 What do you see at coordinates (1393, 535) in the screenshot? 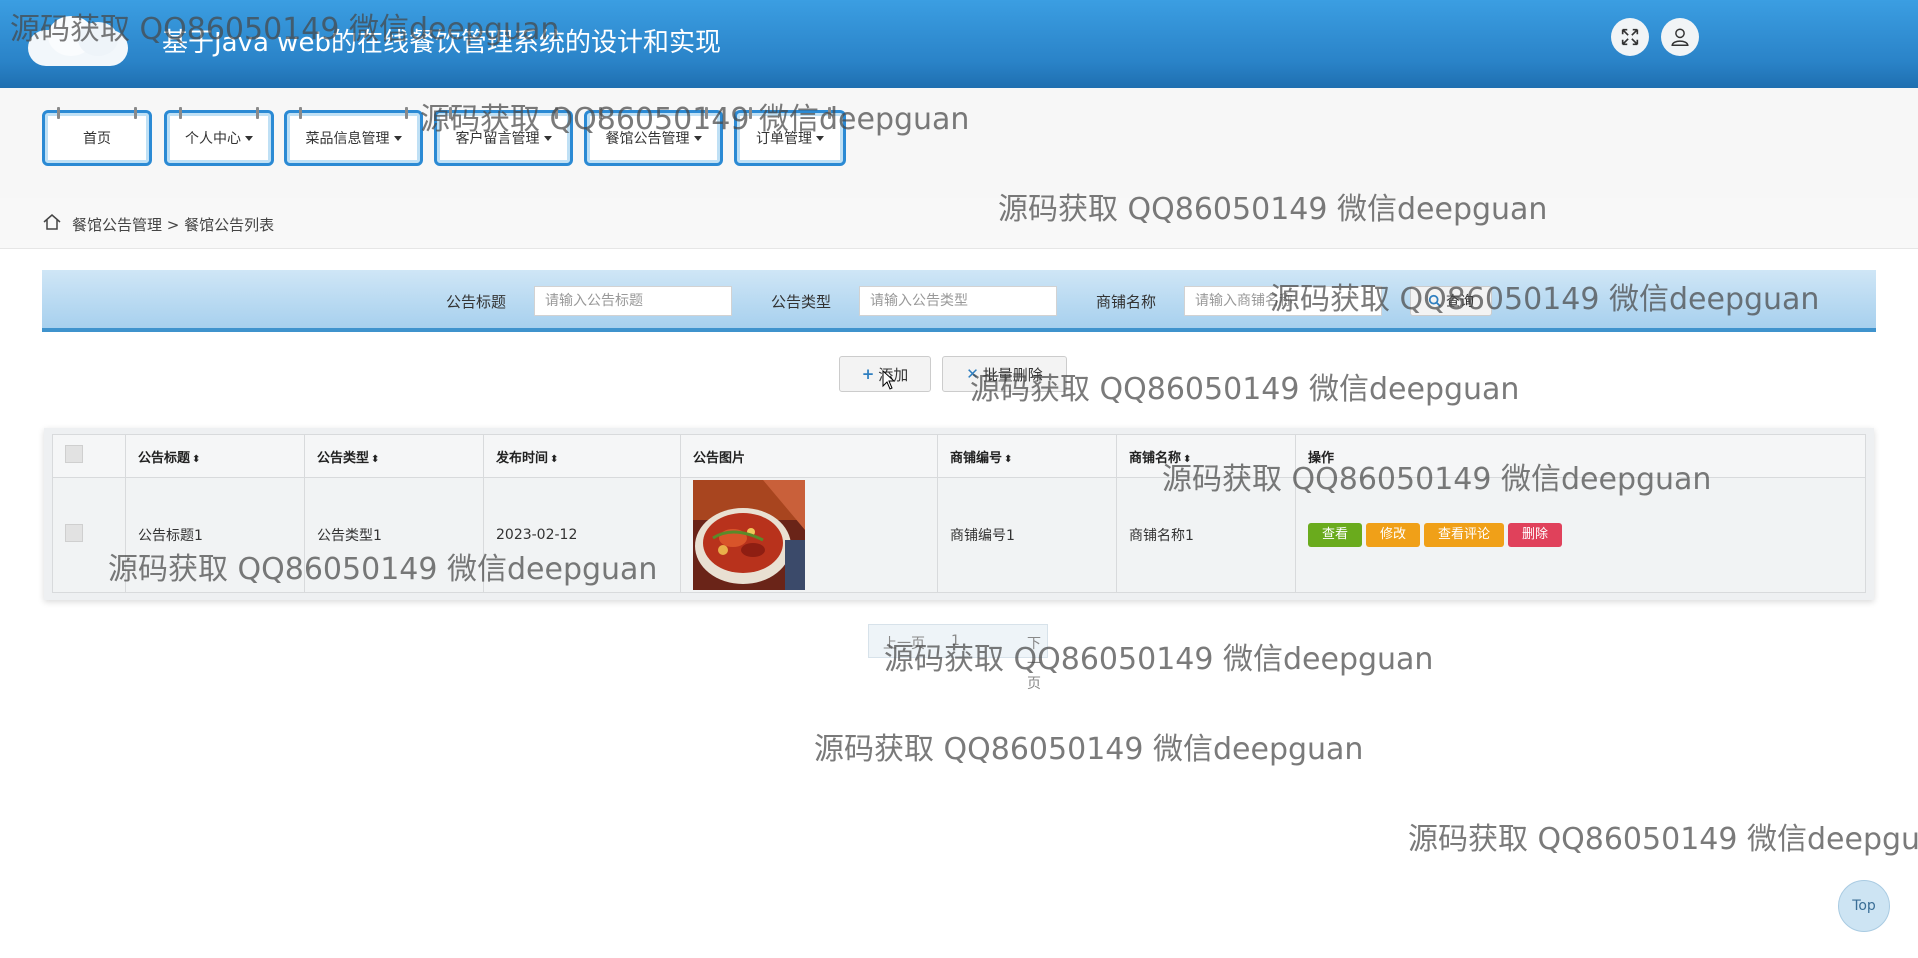
I see `edit-button: 修改` at bounding box center [1393, 535].